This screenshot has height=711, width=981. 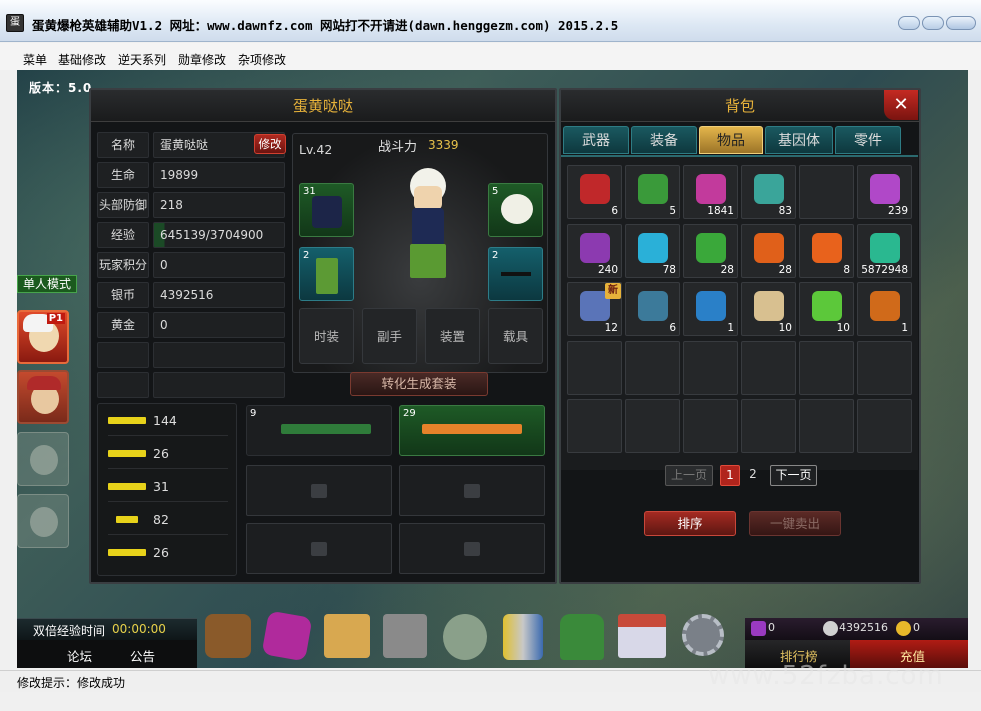 I want to click on menu-item-godmode: 逆天系列, so click(x=142, y=59).